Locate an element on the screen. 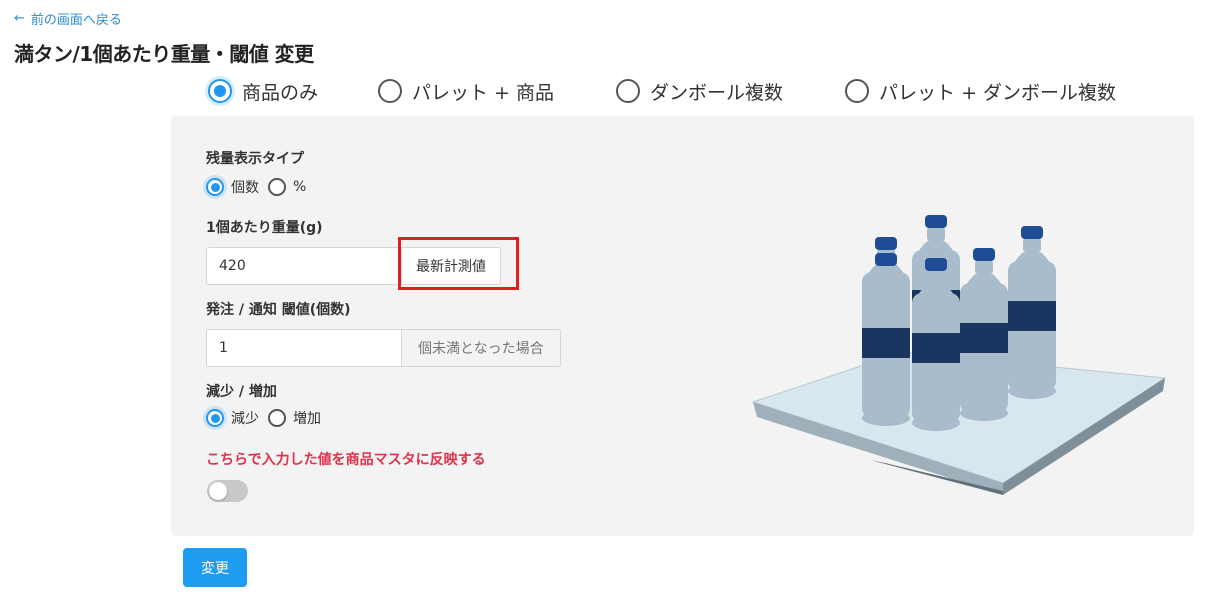 Image resolution: width=1221 pixels, height=597 pixels. threshold-input is located at coordinates (303, 348).